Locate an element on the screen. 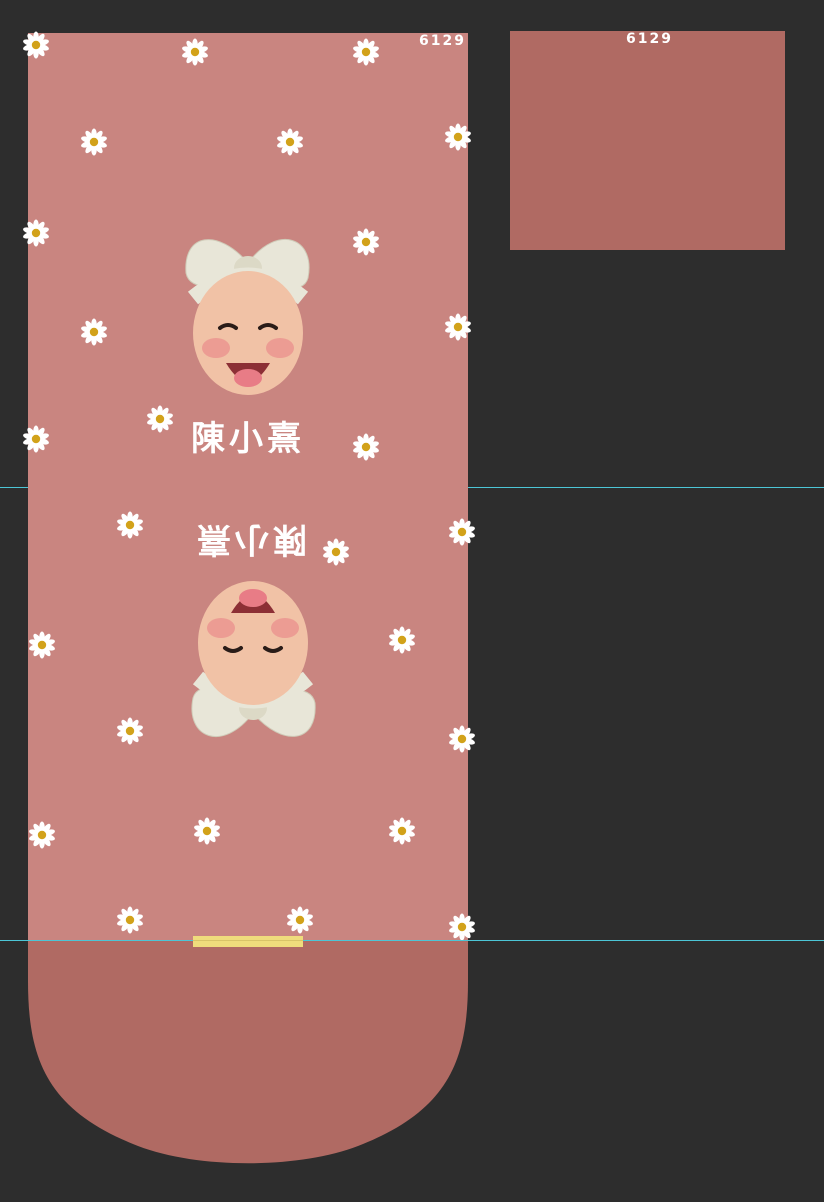 This screenshot has height=1202, width=824. baby-face-flipped-icon is located at coordinates (253, 659).